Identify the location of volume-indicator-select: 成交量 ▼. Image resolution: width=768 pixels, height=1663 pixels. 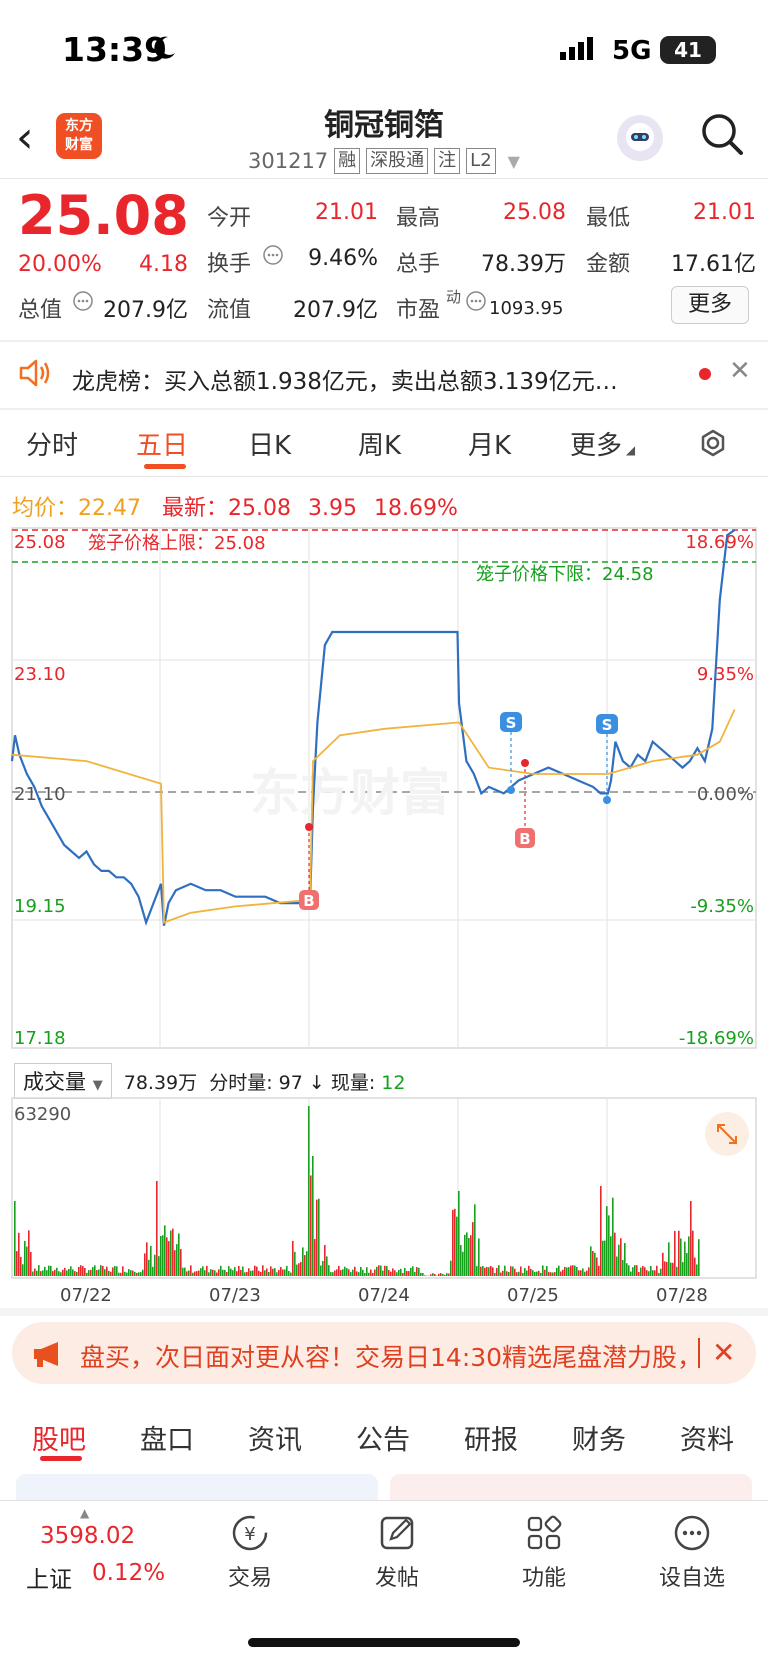
(63, 1081).